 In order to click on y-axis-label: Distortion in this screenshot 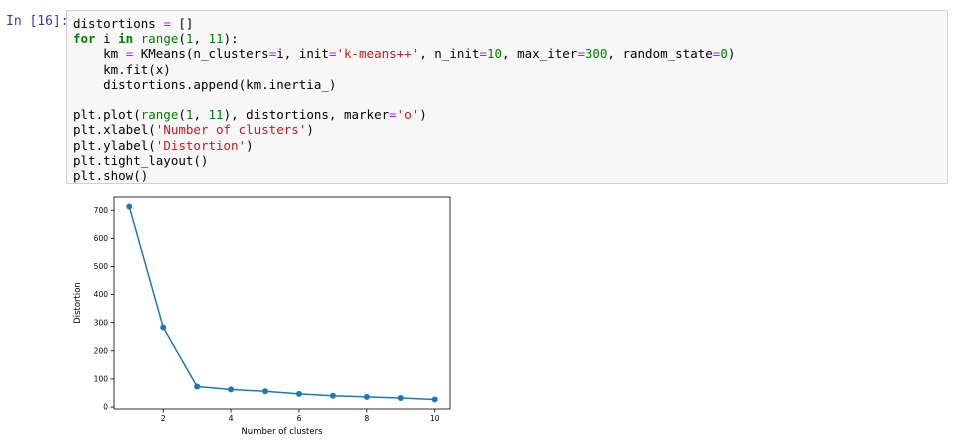, I will do `click(78, 303)`.